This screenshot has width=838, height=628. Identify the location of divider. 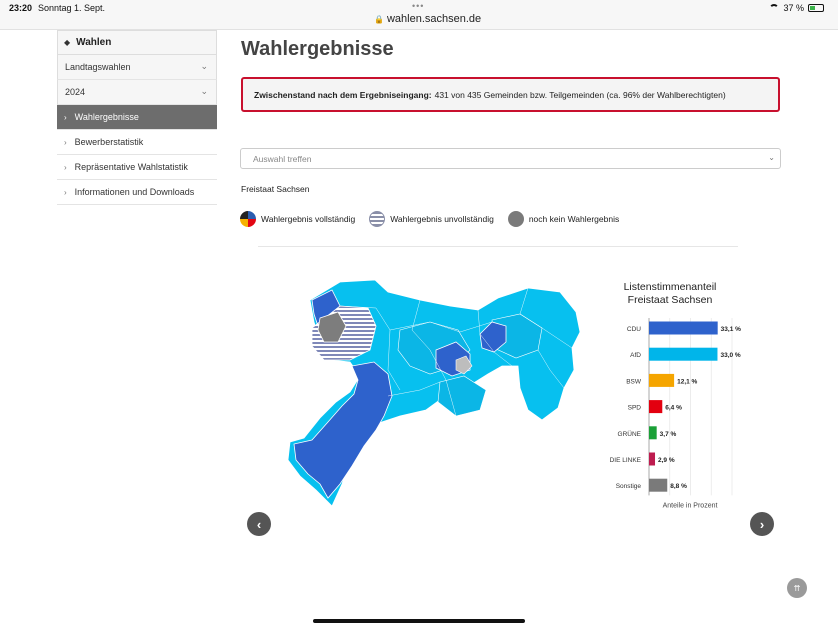
(498, 246).